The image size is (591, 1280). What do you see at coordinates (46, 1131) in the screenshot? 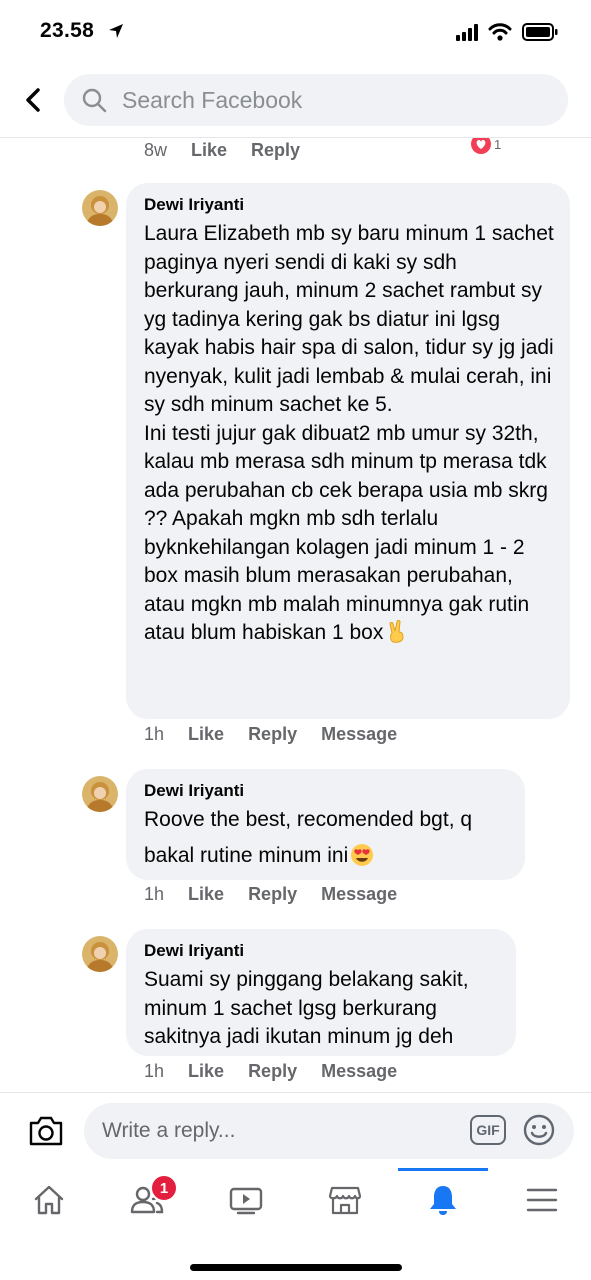
I see `camera-icon` at bounding box center [46, 1131].